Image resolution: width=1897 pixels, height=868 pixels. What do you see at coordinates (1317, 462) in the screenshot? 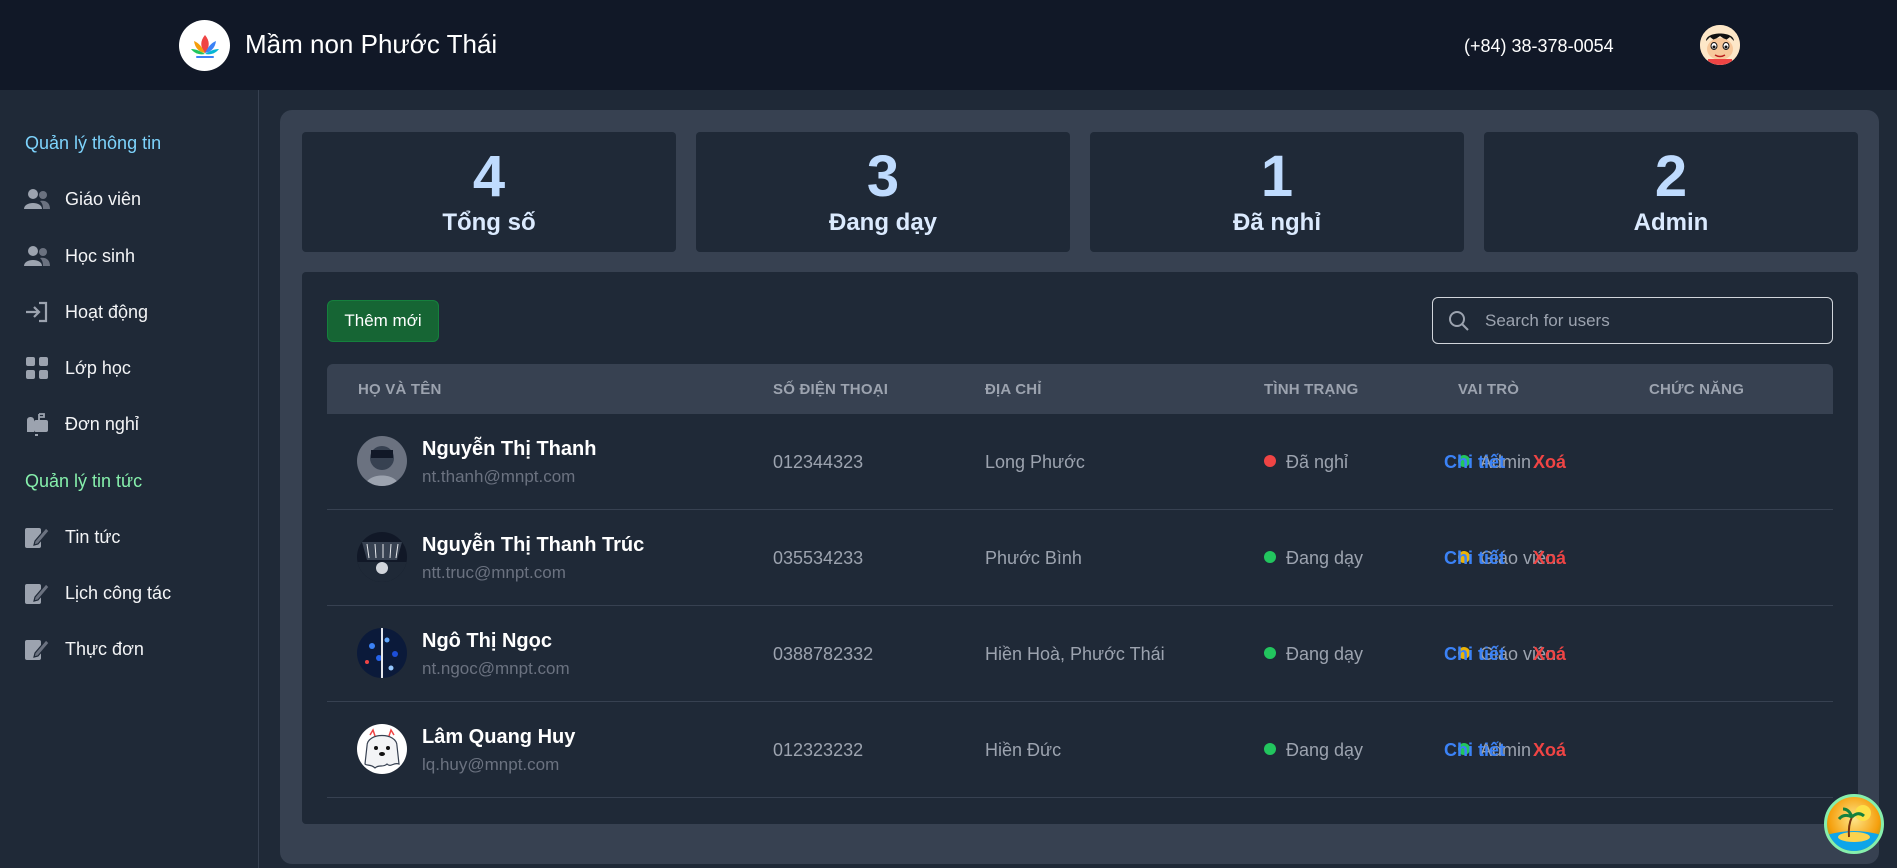
I see `status-text: Đã nghỉ` at bounding box center [1317, 462].